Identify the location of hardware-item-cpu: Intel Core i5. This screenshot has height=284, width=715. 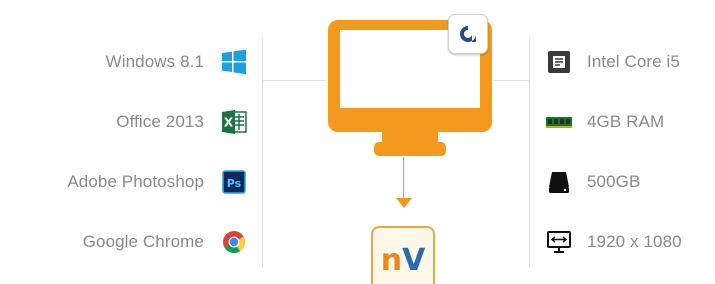
(630, 62).